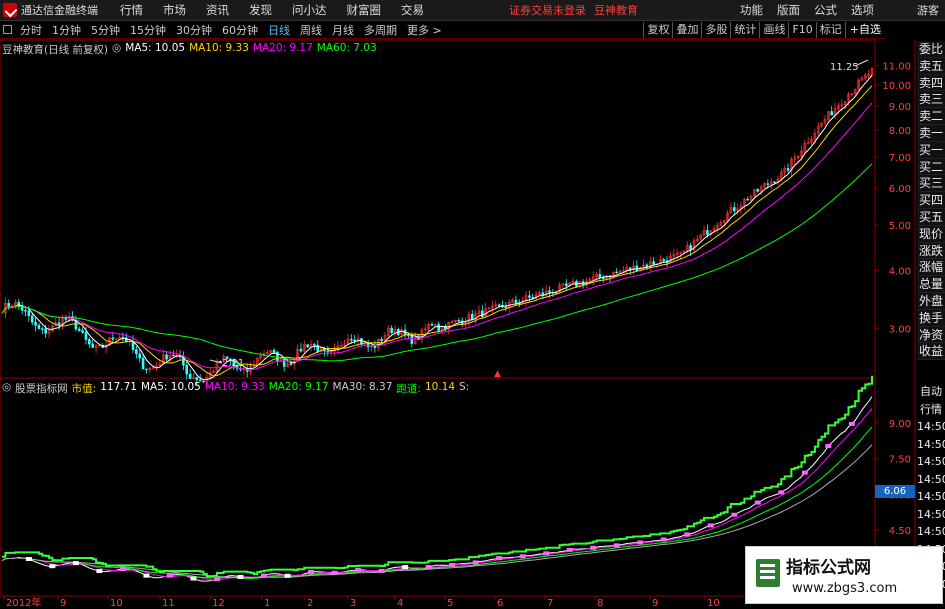 This screenshot has width=945, height=609. What do you see at coordinates (931, 83) in the screenshot?
I see `quote-row: 卖四` at bounding box center [931, 83].